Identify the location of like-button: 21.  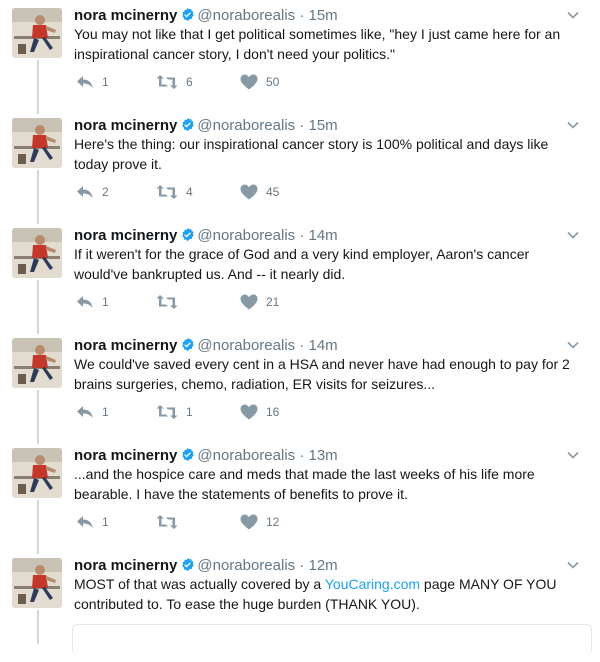
(259, 302).